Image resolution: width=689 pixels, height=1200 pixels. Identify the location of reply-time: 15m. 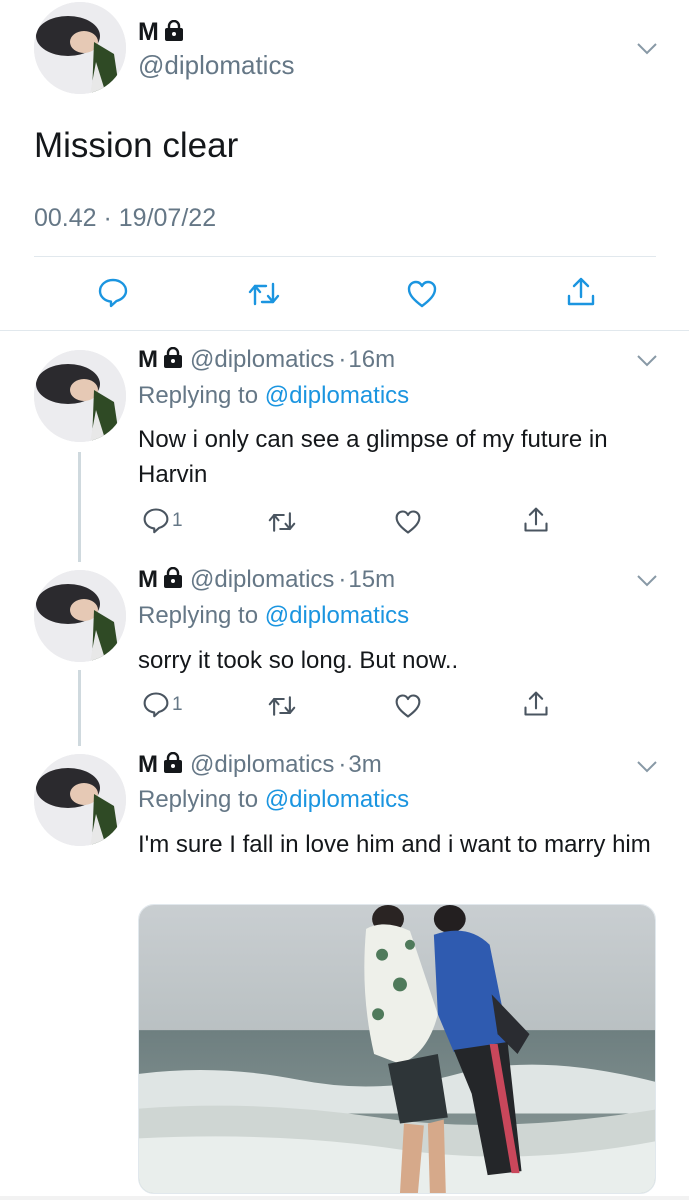
(371, 579).